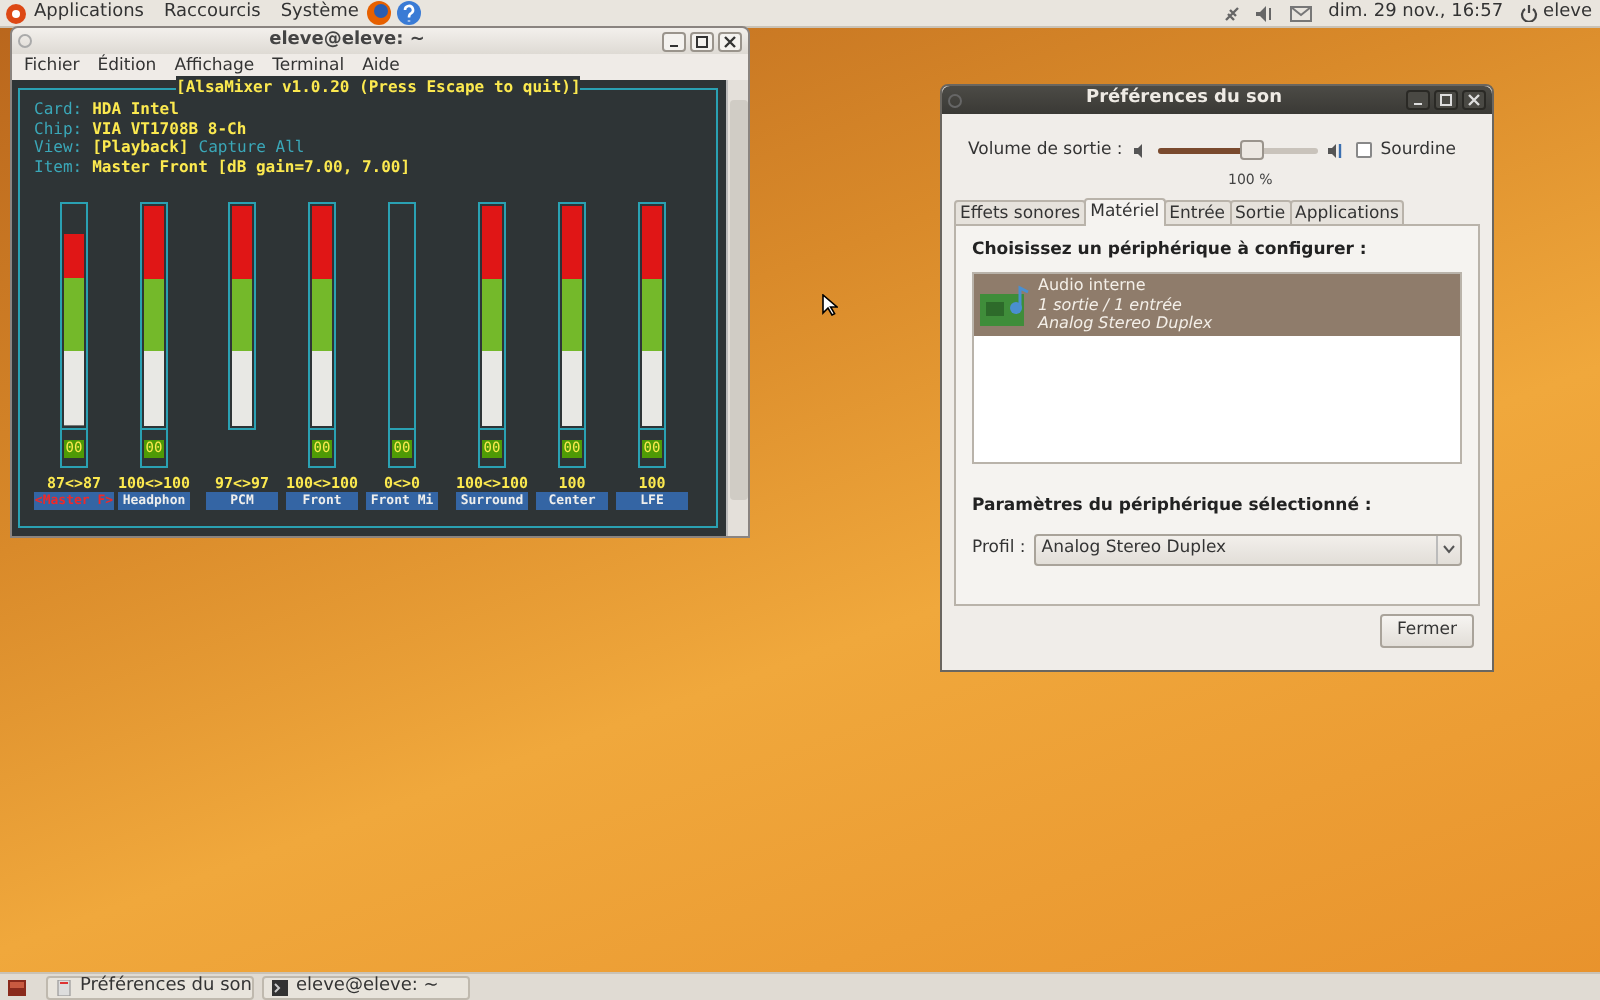  Describe the element at coordinates (169, 128) in the screenshot. I see `info-value: VIA VT1708B 8-Ch` at that location.